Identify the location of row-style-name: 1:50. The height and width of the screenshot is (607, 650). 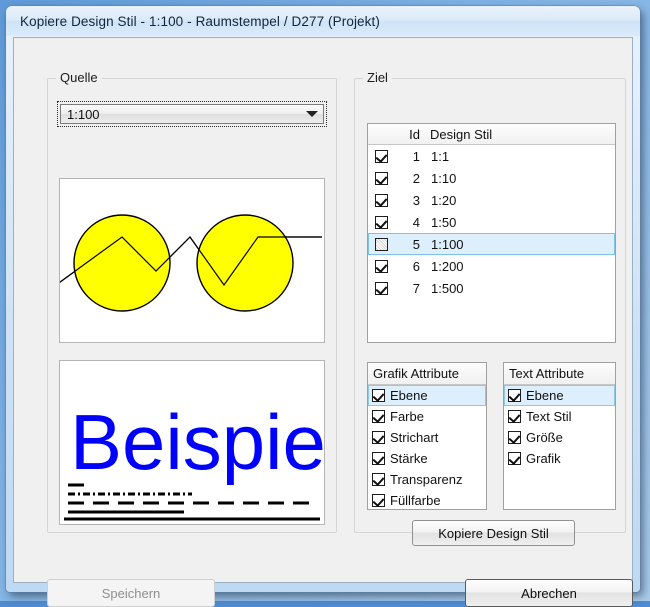
(438, 222).